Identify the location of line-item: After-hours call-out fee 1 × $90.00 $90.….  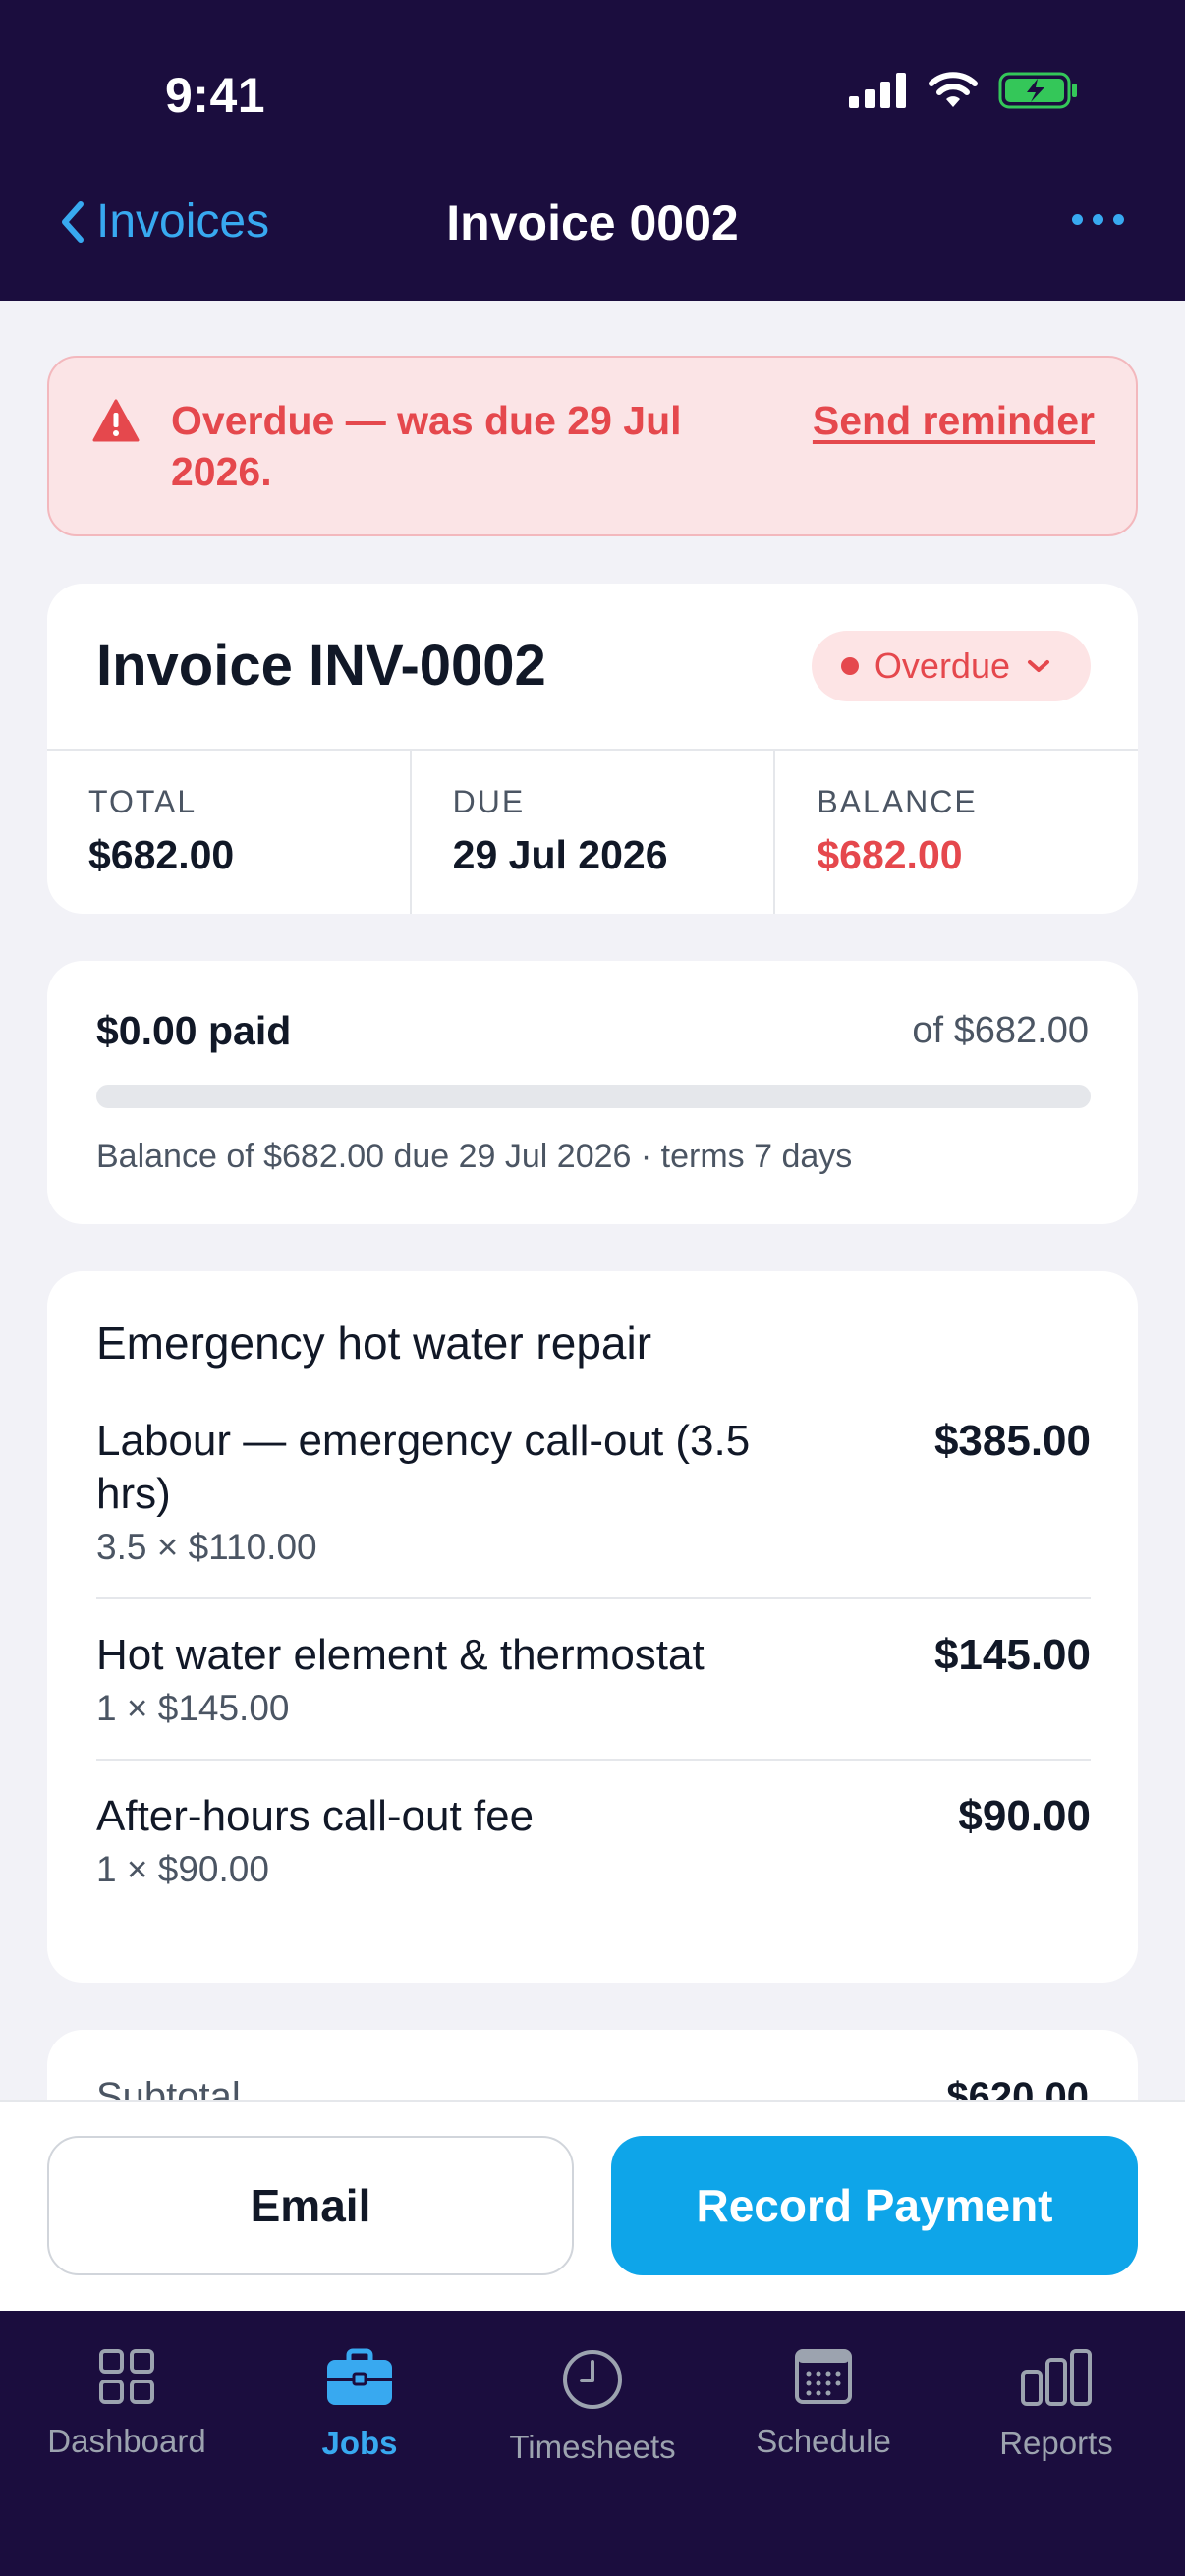
(594, 1855).